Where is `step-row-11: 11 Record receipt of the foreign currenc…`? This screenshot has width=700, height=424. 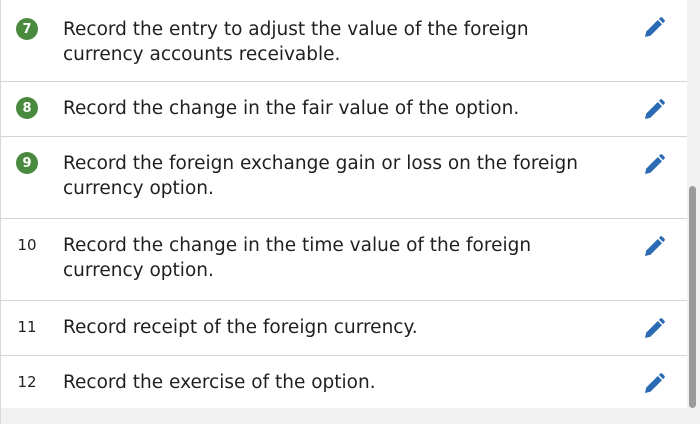 step-row-11: 11 Record receipt of the foreign currenc… is located at coordinates (344, 328).